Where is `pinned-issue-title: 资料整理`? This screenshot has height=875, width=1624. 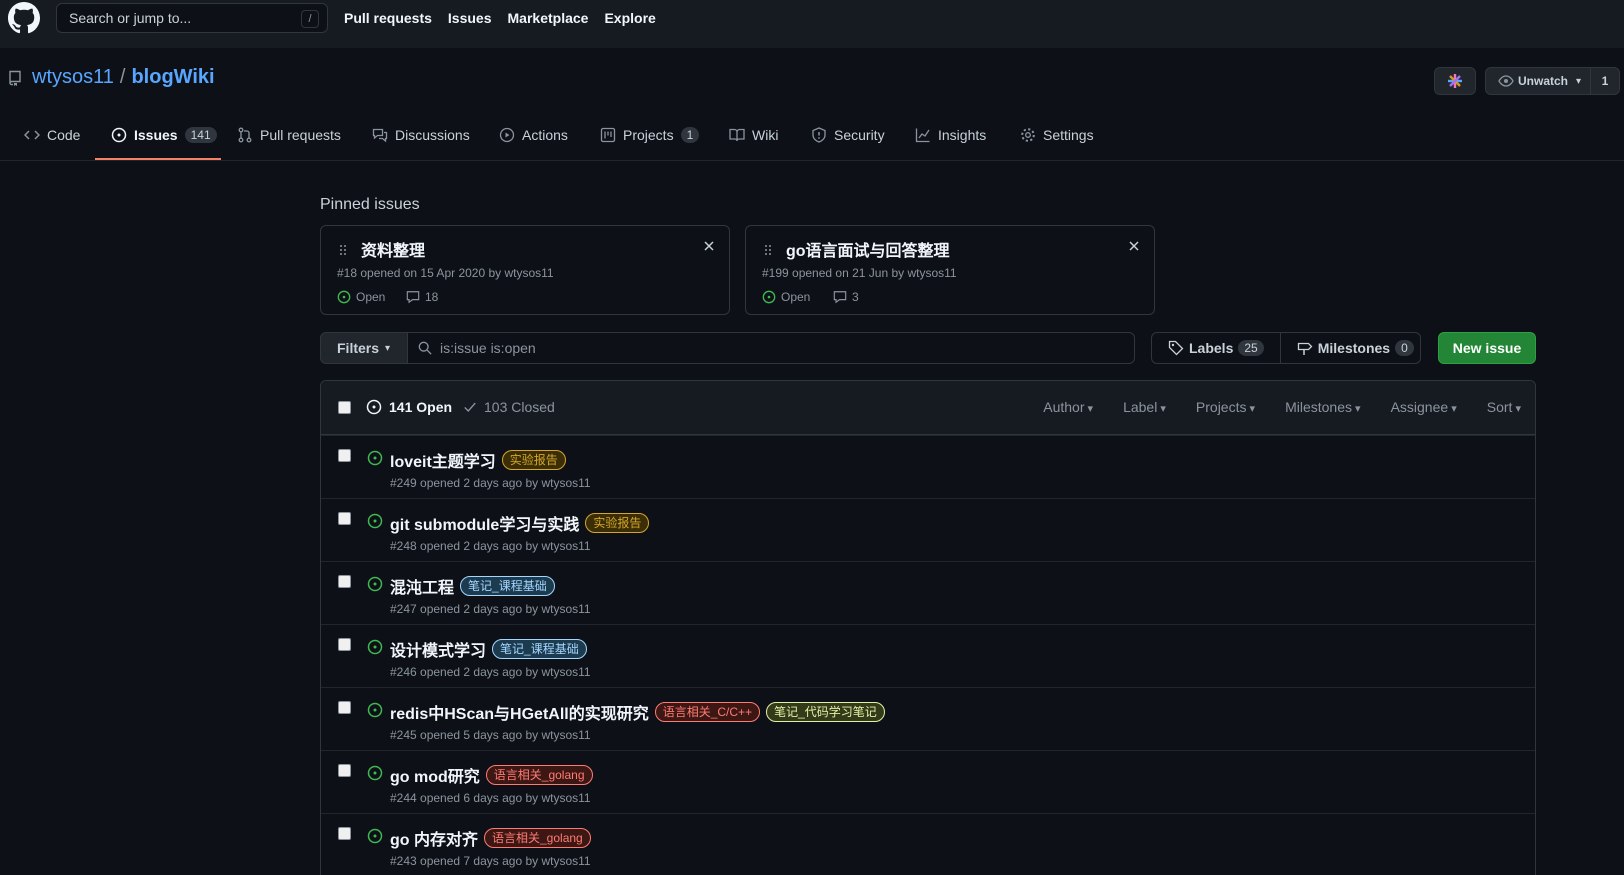
pinned-issue-title: 资料整理 is located at coordinates (393, 249).